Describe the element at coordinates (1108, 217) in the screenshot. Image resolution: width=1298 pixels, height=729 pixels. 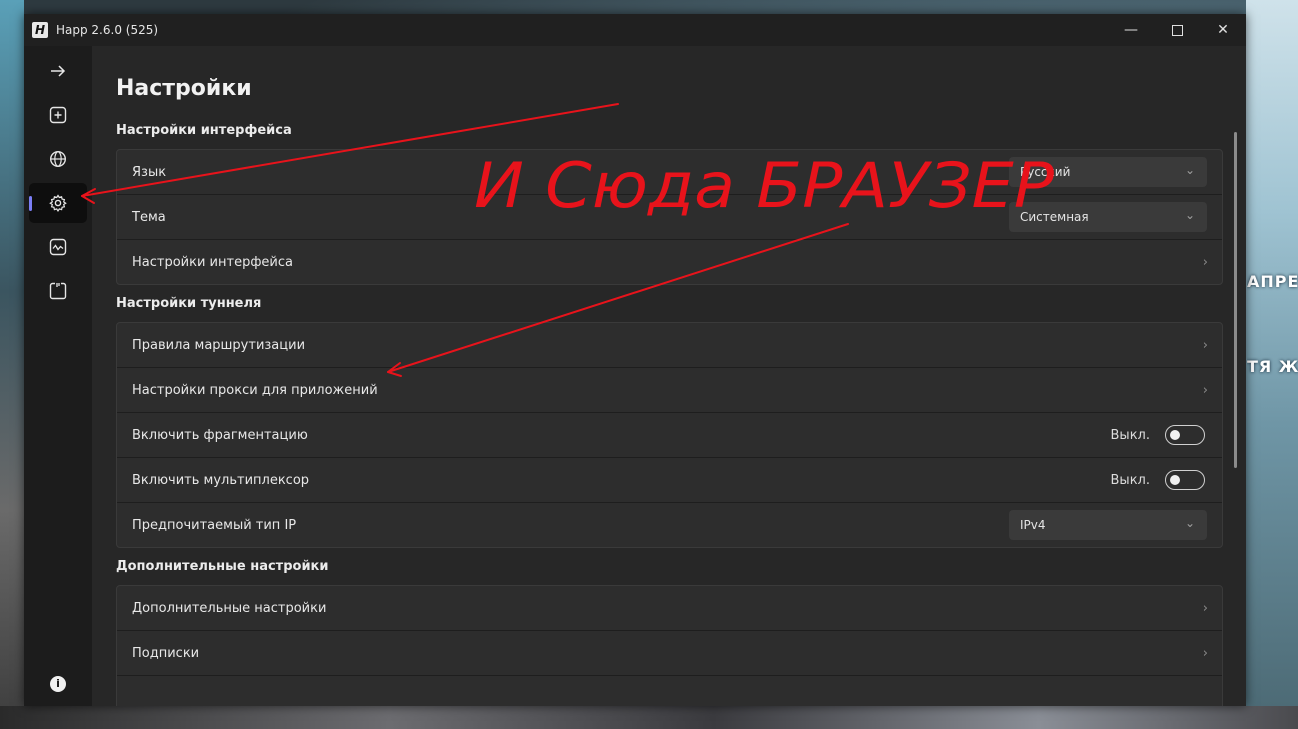
I see `theme-select: Системная ⌄` at that location.